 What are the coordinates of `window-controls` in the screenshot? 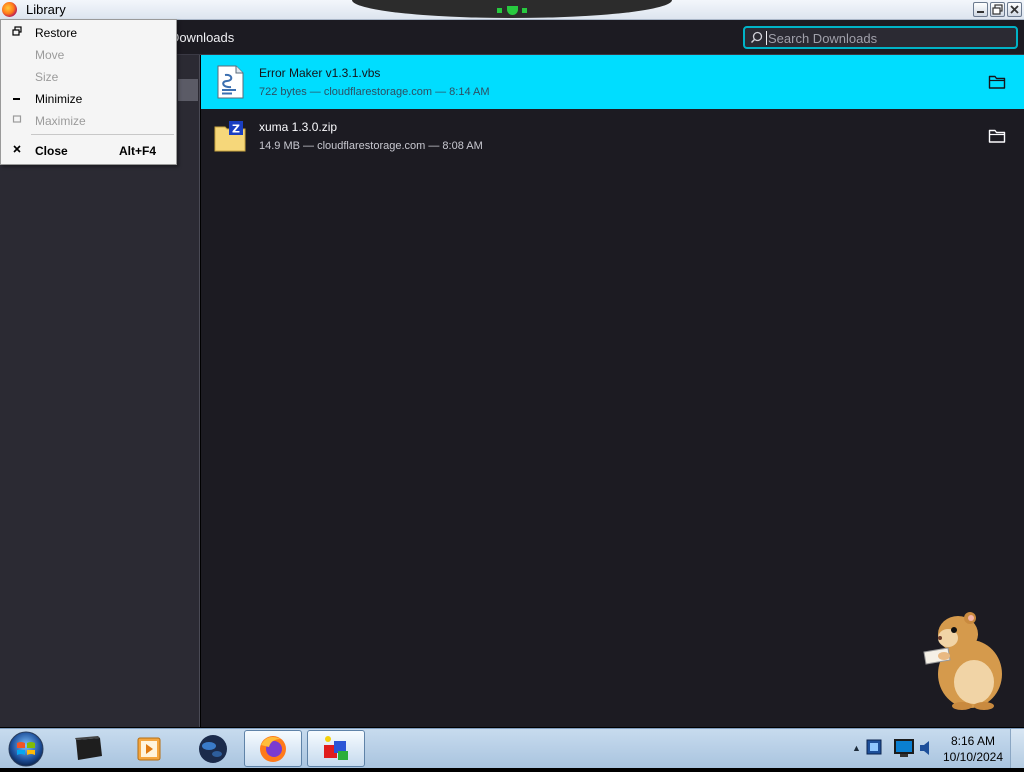 It's located at (997, 9).